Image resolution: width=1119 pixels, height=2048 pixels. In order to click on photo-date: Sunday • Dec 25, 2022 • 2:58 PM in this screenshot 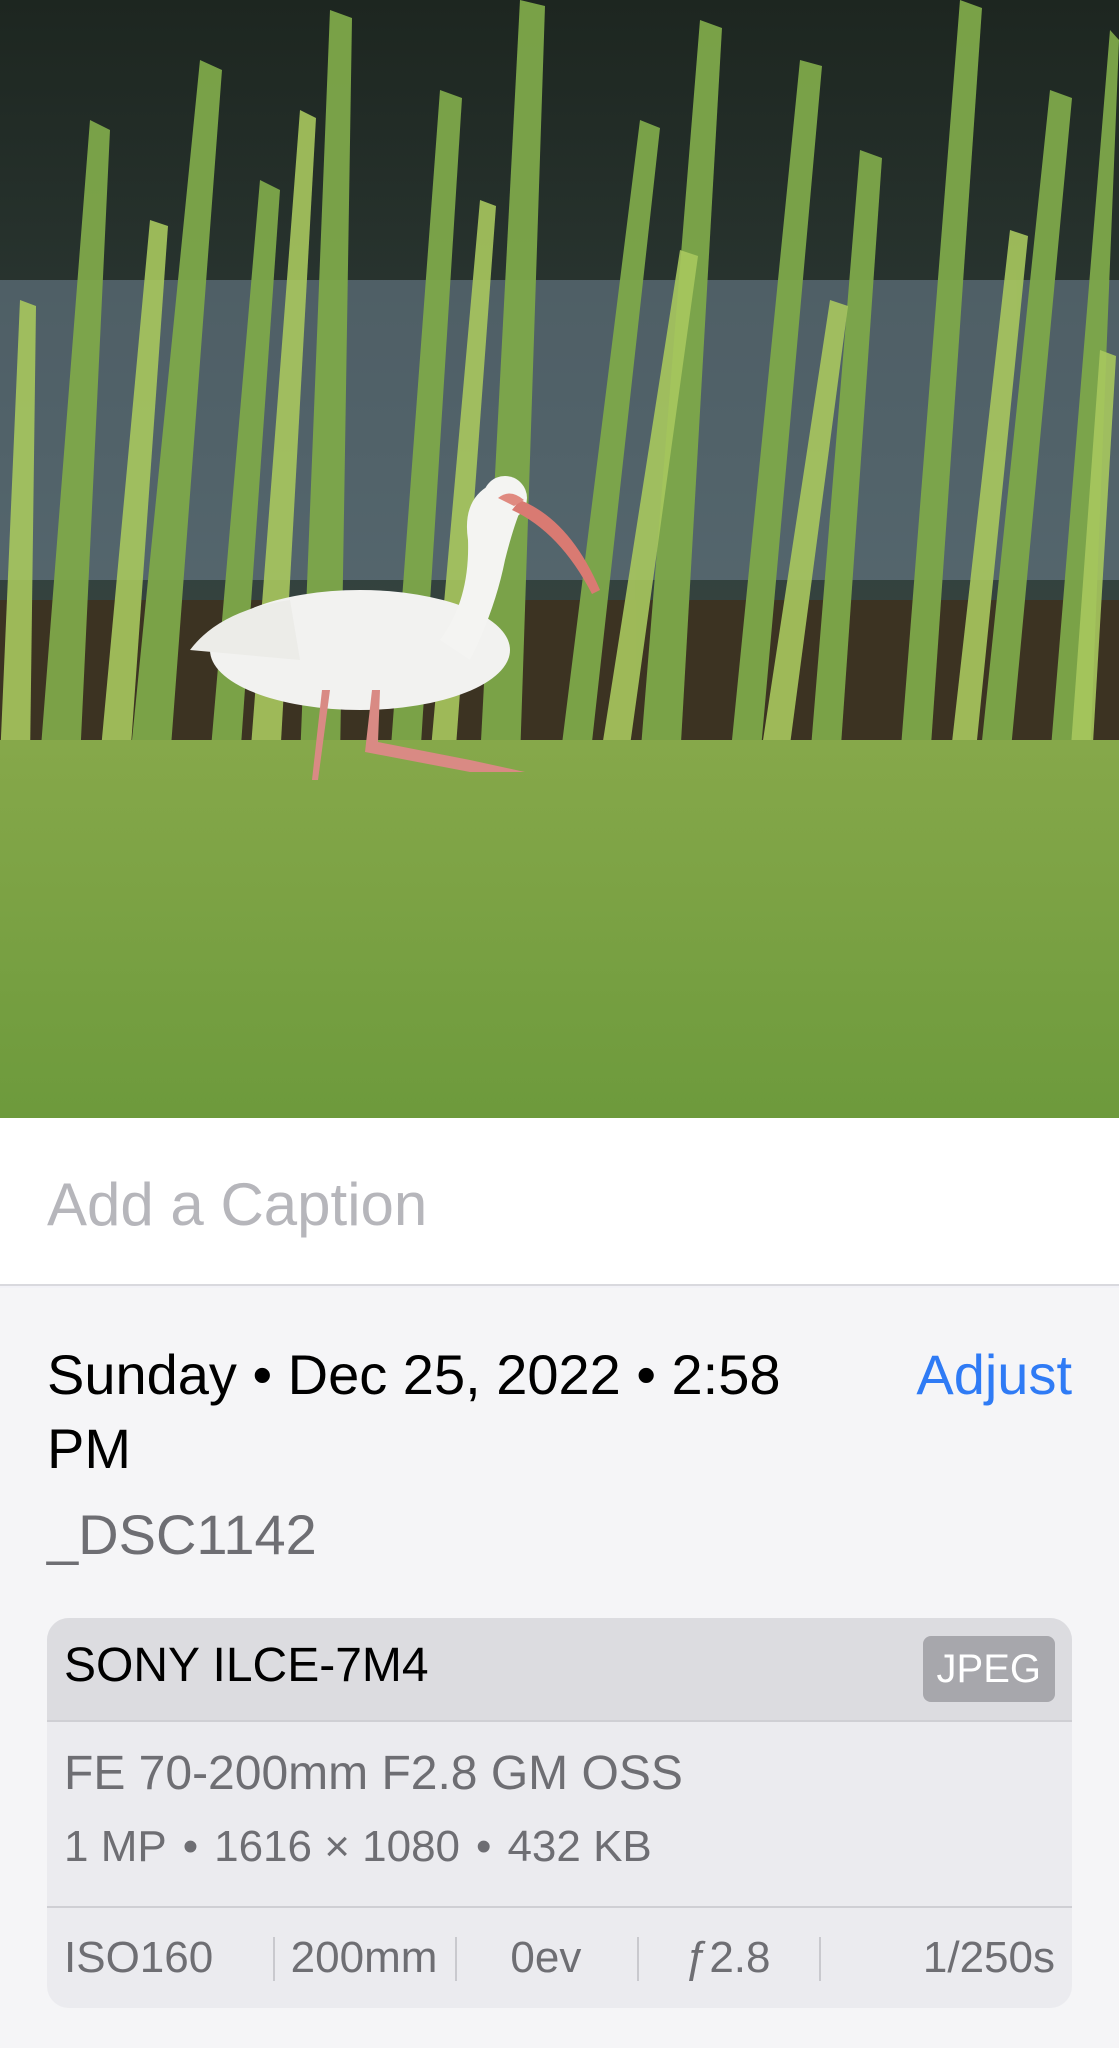, I will do `click(414, 1411)`.